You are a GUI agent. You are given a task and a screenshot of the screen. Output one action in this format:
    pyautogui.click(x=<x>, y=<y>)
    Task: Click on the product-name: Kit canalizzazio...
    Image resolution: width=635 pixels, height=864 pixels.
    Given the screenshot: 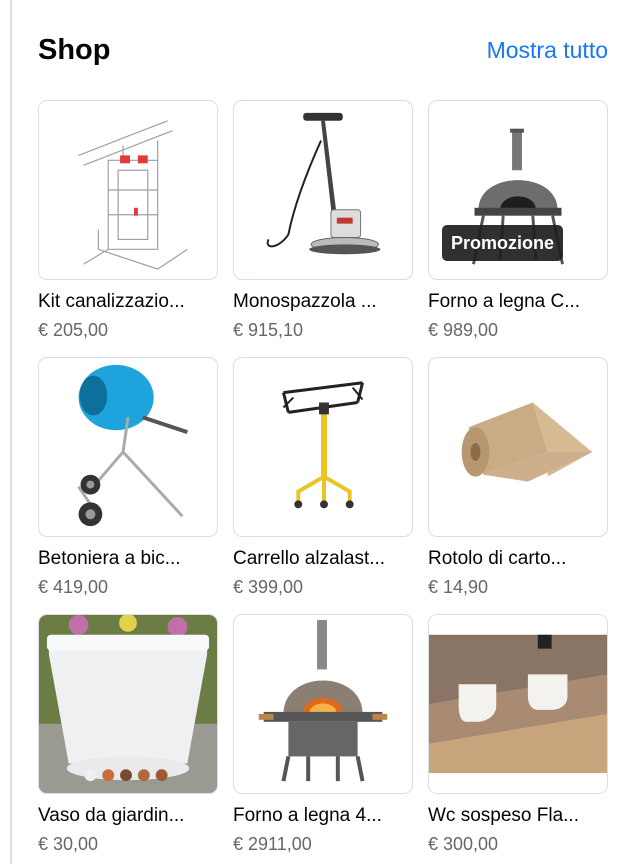 What is the action you would take?
    pyautogui.click(x=111, y=301)
    